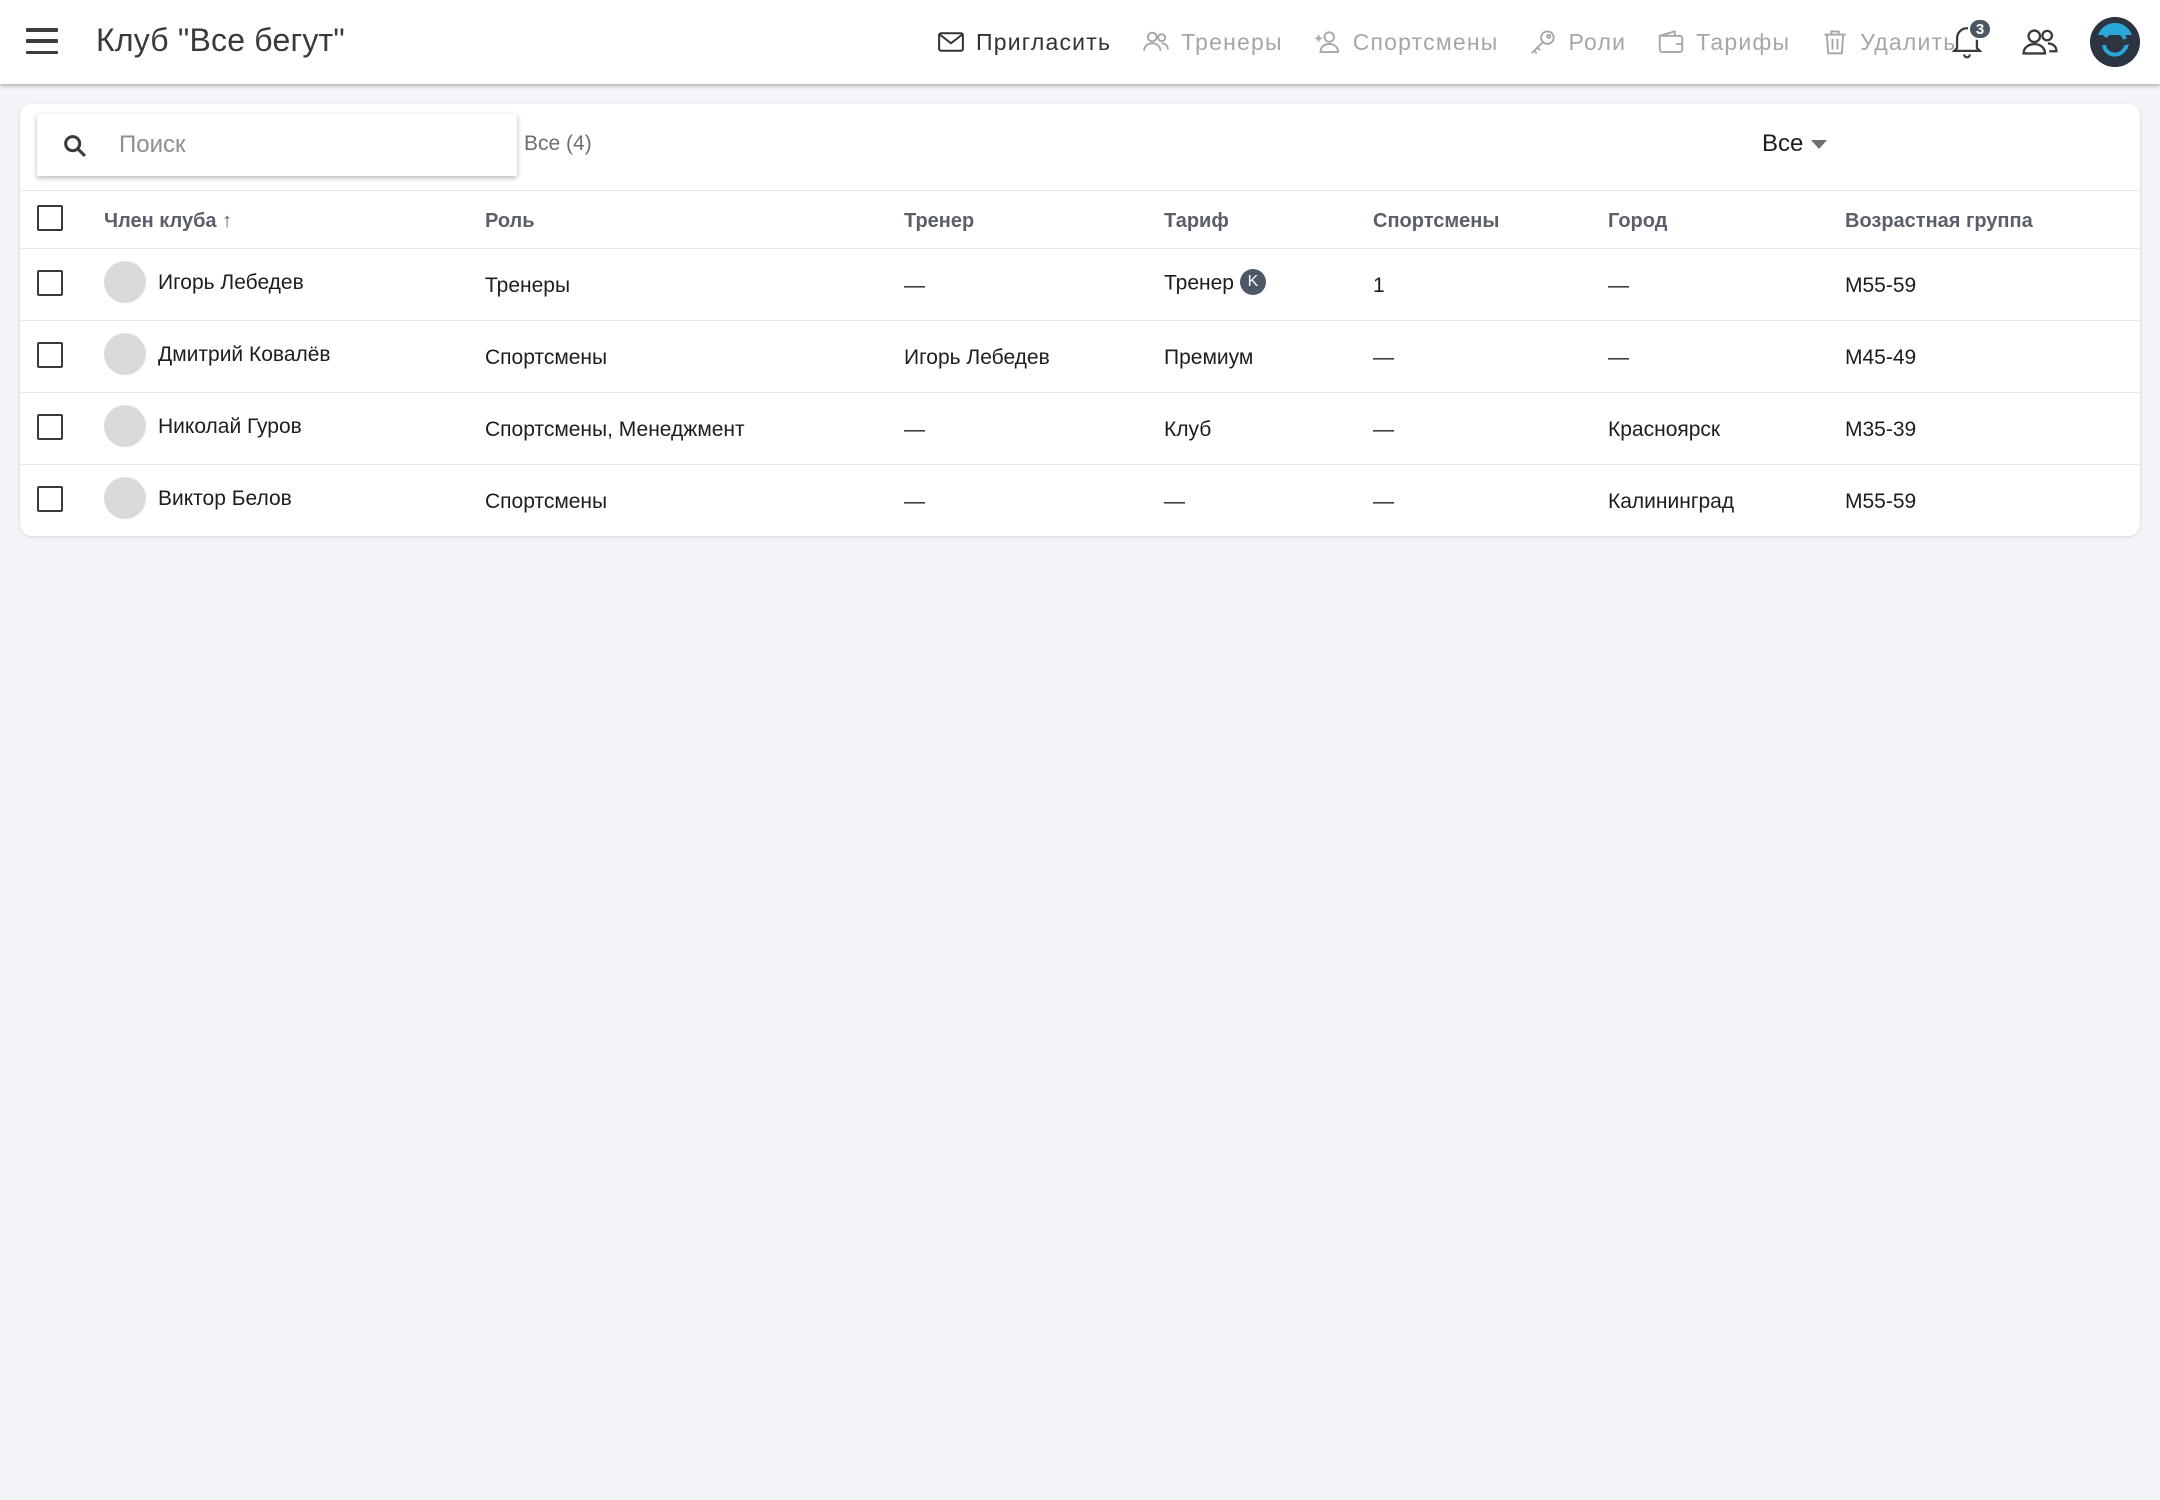  Describe the element at coordinates (42, 41) in the screenshot. I see `hamburger-menu-icon` at that location.